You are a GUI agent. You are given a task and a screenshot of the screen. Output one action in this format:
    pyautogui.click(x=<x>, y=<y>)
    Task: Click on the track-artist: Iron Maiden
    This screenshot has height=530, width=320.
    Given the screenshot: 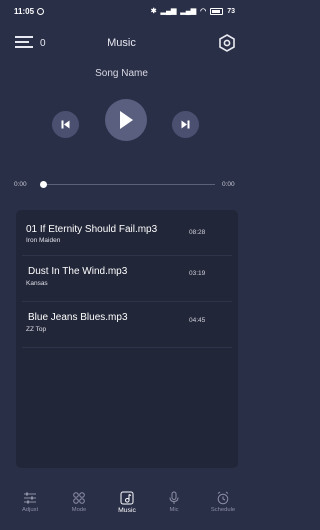 What is the action you would take?
    pyautogui.click(x=43, y=240)
    